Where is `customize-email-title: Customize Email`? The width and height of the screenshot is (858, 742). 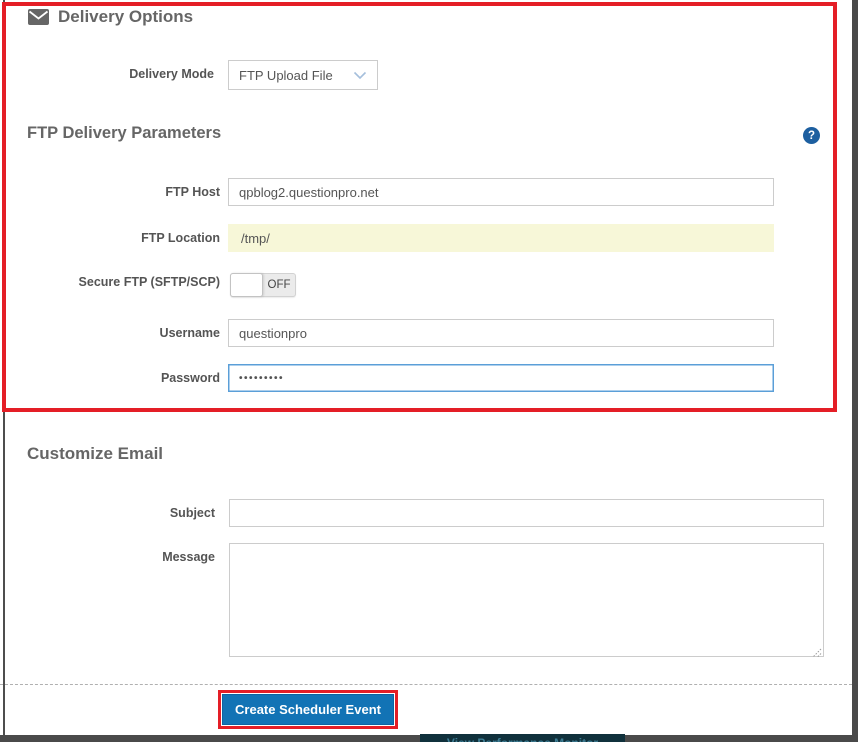 customize-email-title: Customize Email is located at coordinates (95, 453).